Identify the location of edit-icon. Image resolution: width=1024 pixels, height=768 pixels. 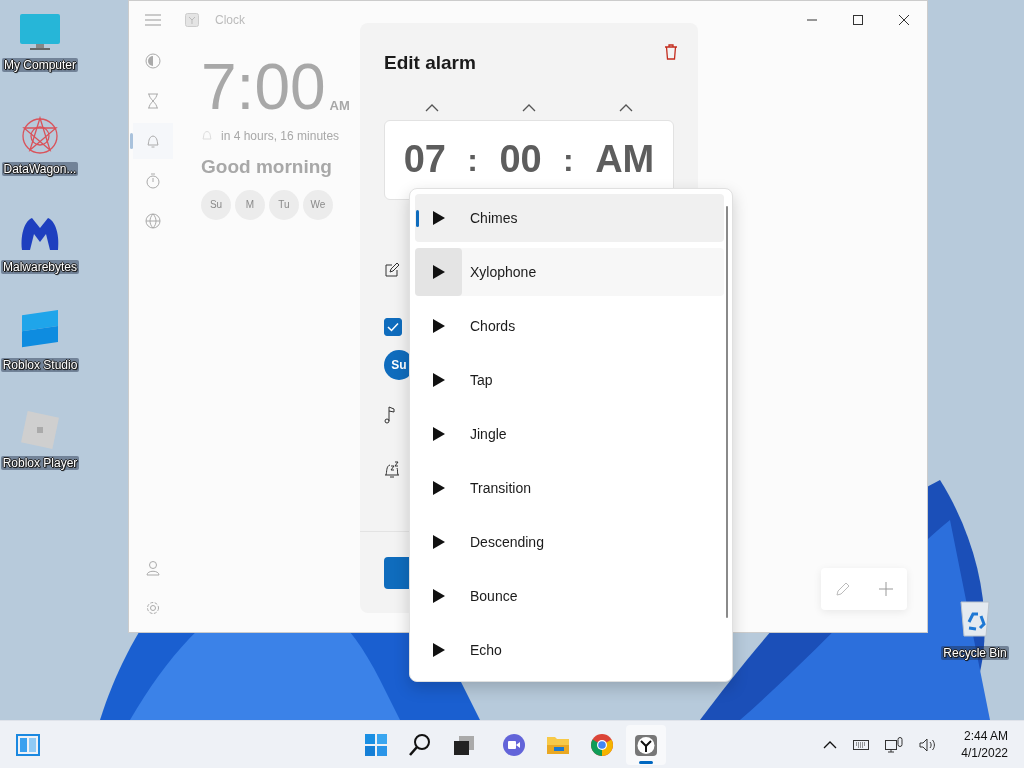
(392, 269).